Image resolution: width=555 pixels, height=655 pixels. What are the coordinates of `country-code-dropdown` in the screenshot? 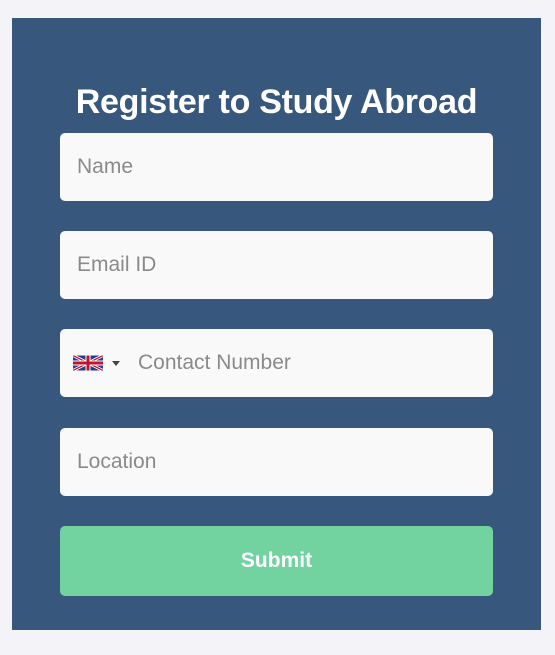 It's located at (96, 363).